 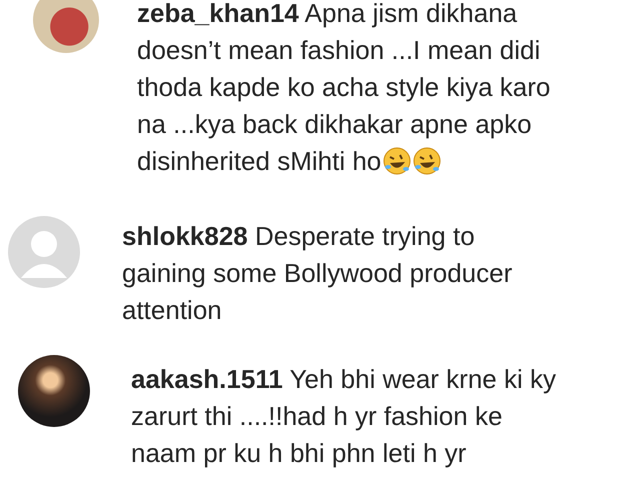 I want to click on comment-text: aakash.1511 Yeh bhi wear krne ki ky zarurt thi ....!!had h yr fashion ke naam pr ku h bhi phn leti h yr, so click(x=343, y=416).